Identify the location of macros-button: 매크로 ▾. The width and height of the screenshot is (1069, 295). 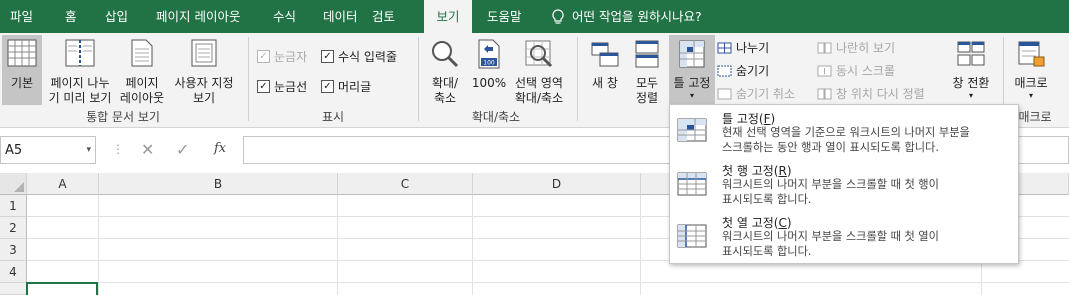
(1031, 69).